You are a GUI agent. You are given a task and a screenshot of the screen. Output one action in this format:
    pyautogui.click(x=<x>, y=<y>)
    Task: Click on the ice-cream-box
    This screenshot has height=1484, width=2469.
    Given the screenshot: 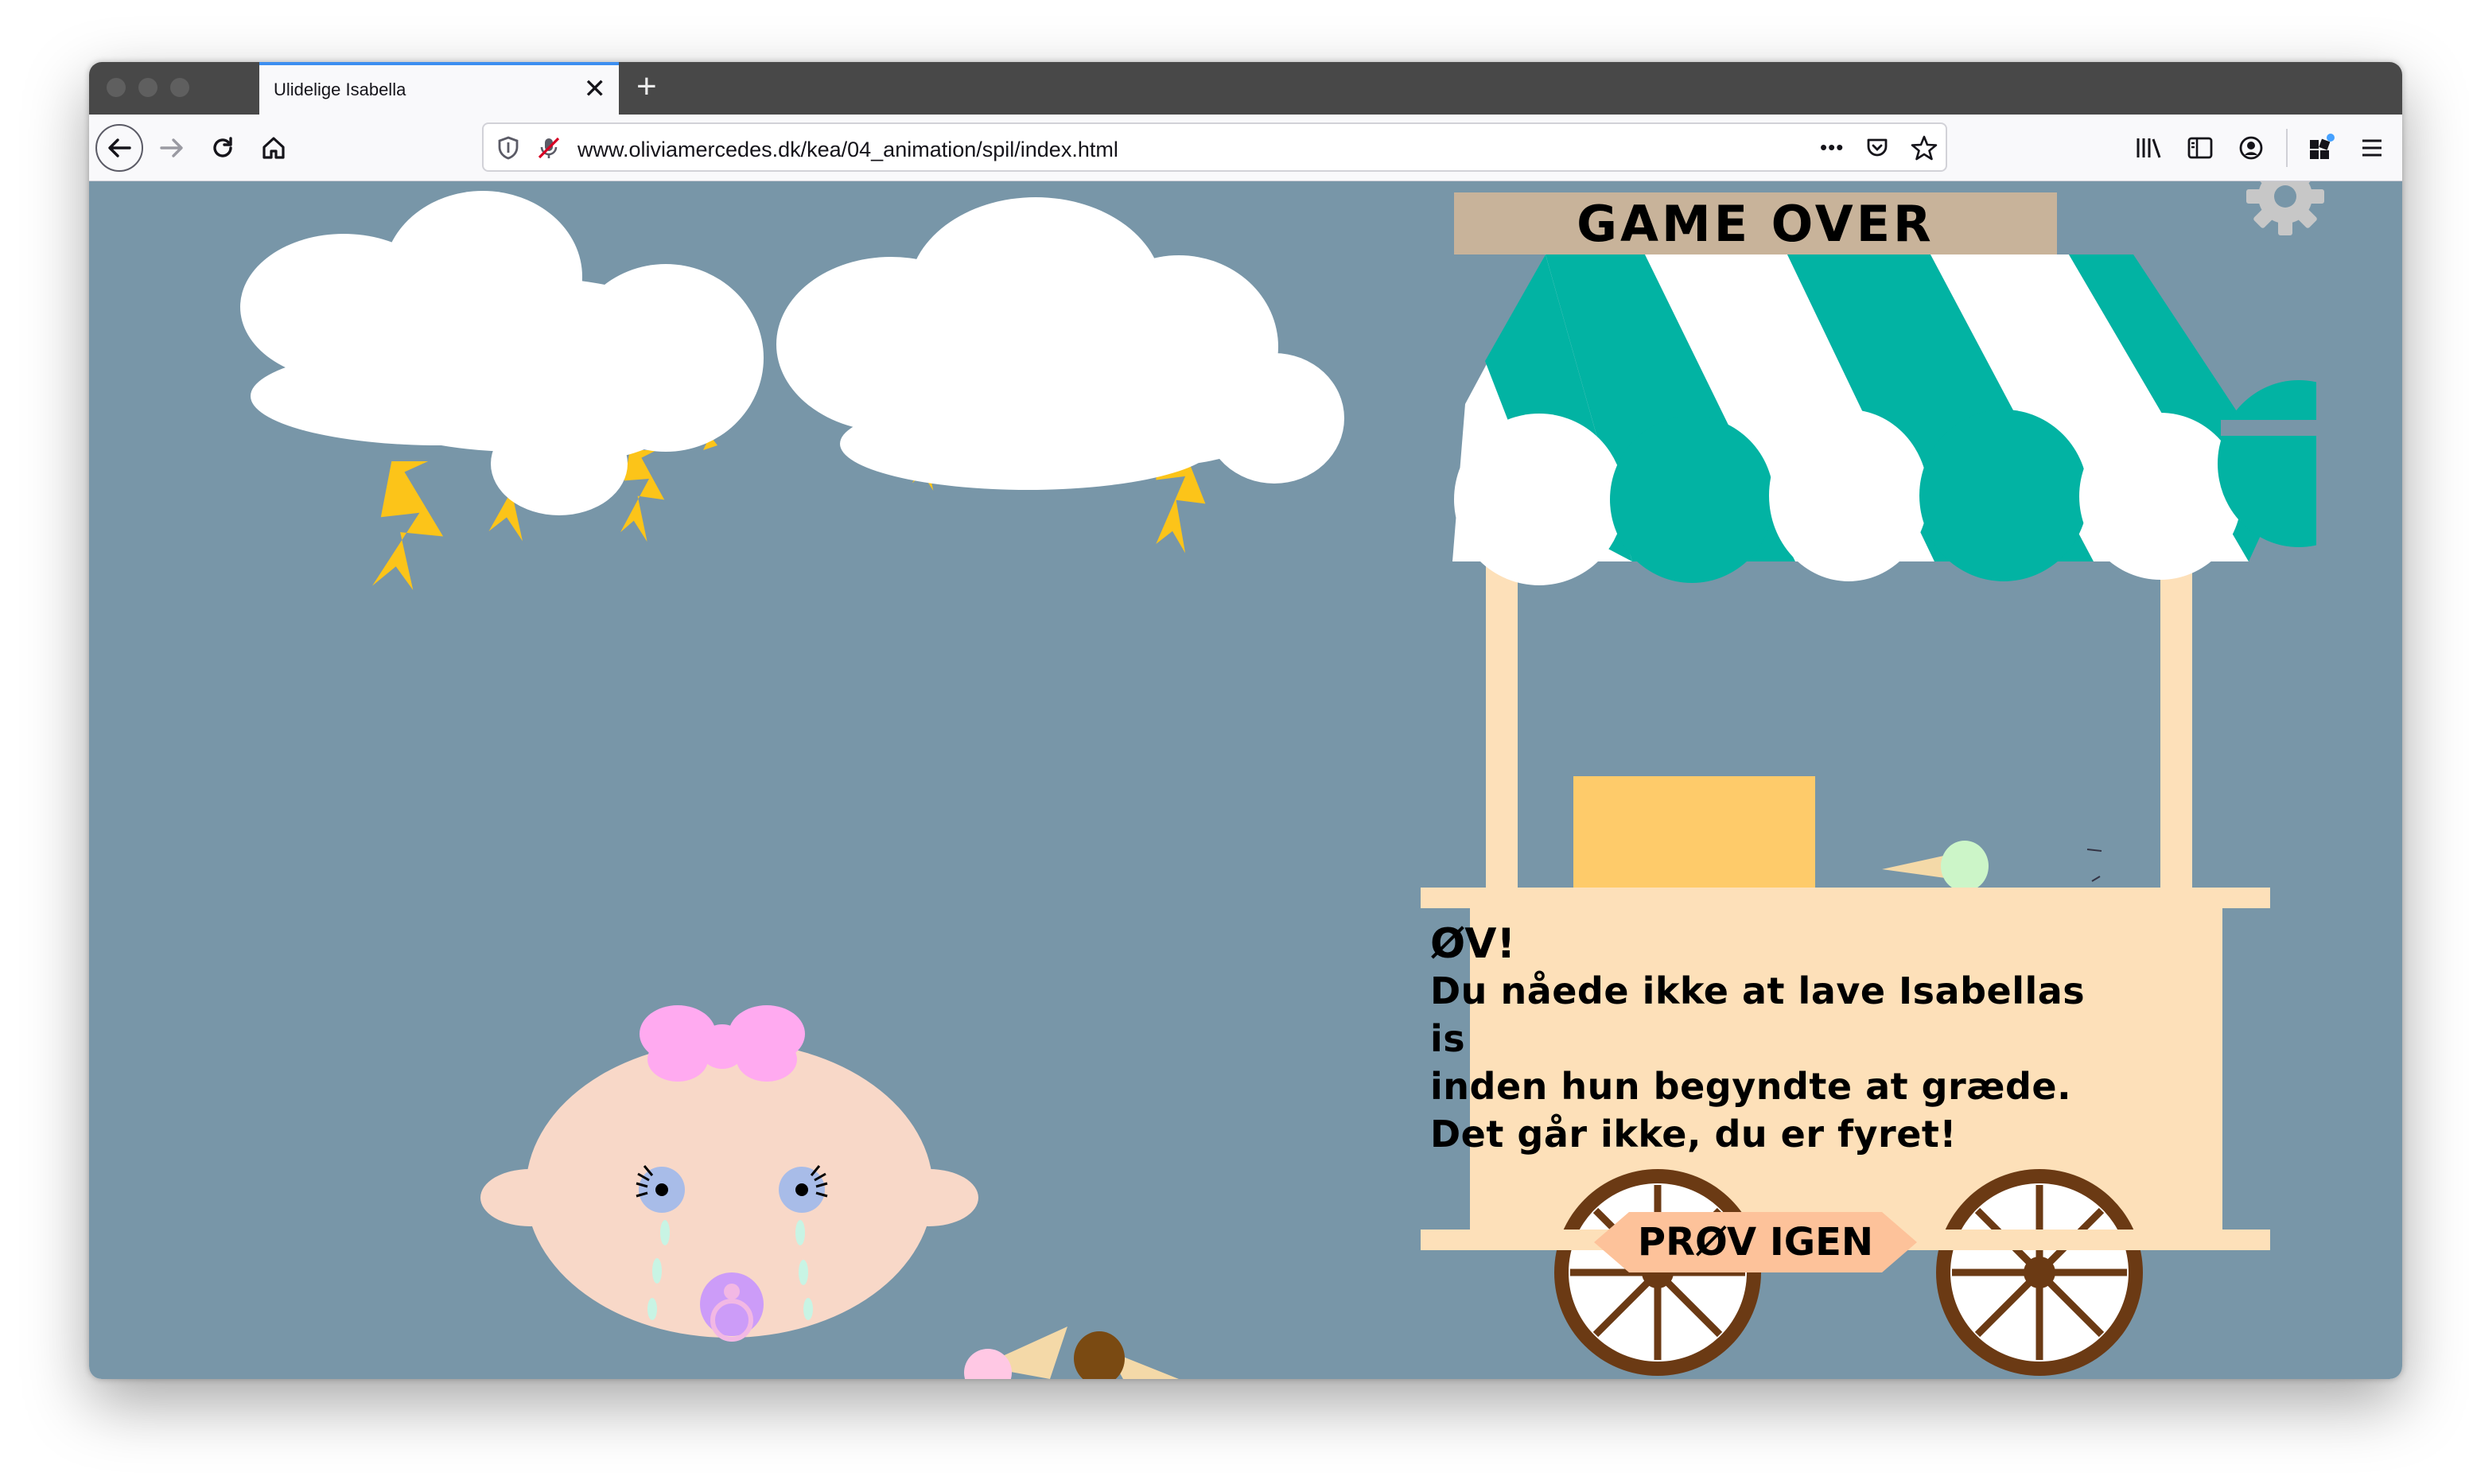 What is the action you would take?
    pyautogui.click(x=1694, y=835)
    